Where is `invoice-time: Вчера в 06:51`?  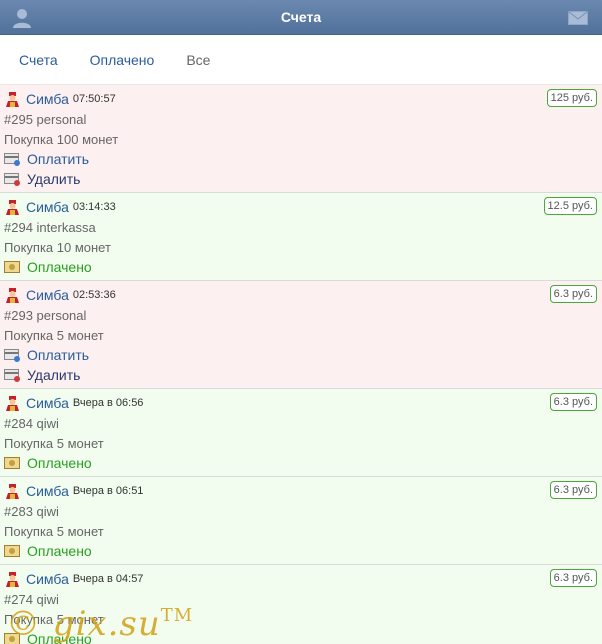 invoice-time: Вчера в 06:51 is located at coordinates (108, 491).